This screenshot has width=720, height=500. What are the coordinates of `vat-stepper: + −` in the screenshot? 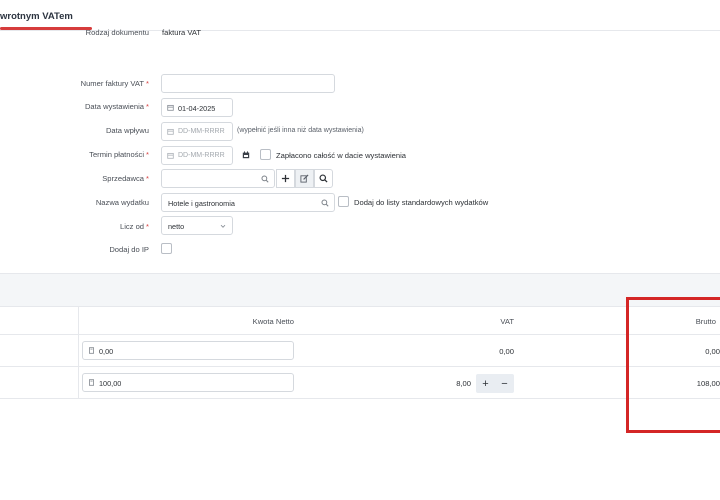 It's located at (495, 383).